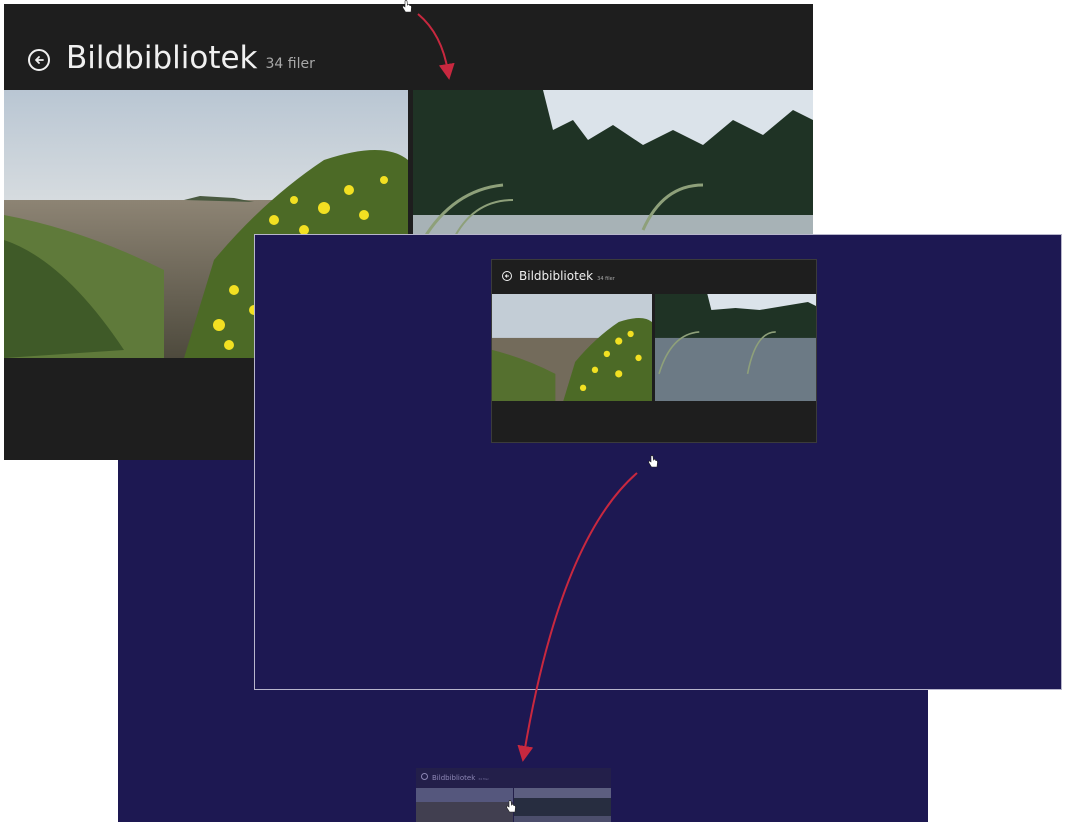 The width and height of the screenshot is (1065, 822). Describe the element at coordinates (654, 351) in the screenshot. I see `app-window-medium: Bildbibliotek 34 filer` at that location.